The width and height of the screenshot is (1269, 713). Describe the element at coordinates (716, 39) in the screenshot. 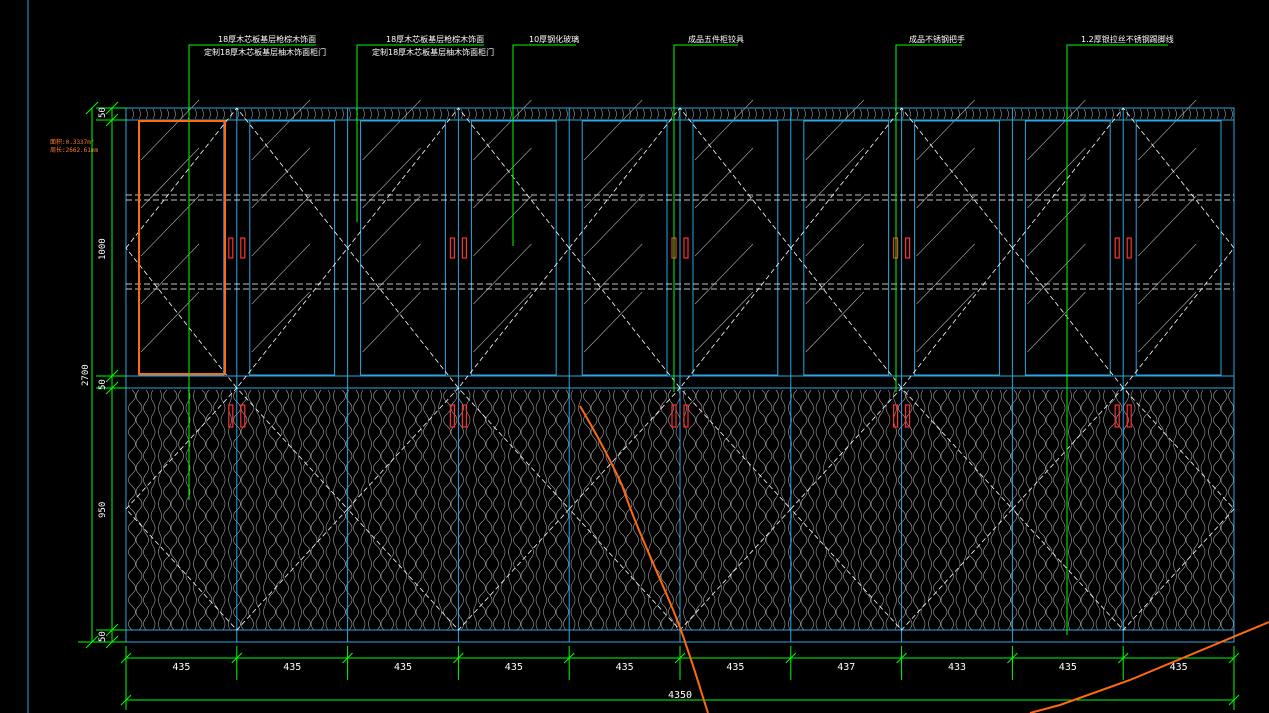

I see `annotation-hardware: 成品五件柜铰具` at that location.